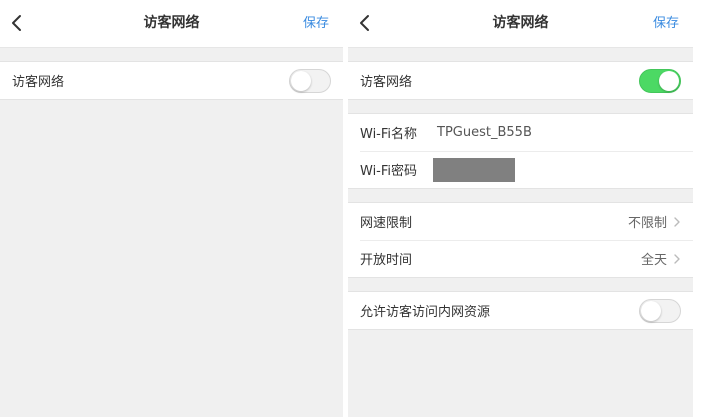  I want to click on settings-group: 网速限制 不限制 开放时间 全天, so click(520, 240).